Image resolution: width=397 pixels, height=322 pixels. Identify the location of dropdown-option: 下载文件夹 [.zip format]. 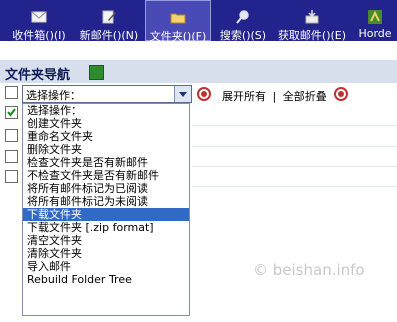
(106, 227).